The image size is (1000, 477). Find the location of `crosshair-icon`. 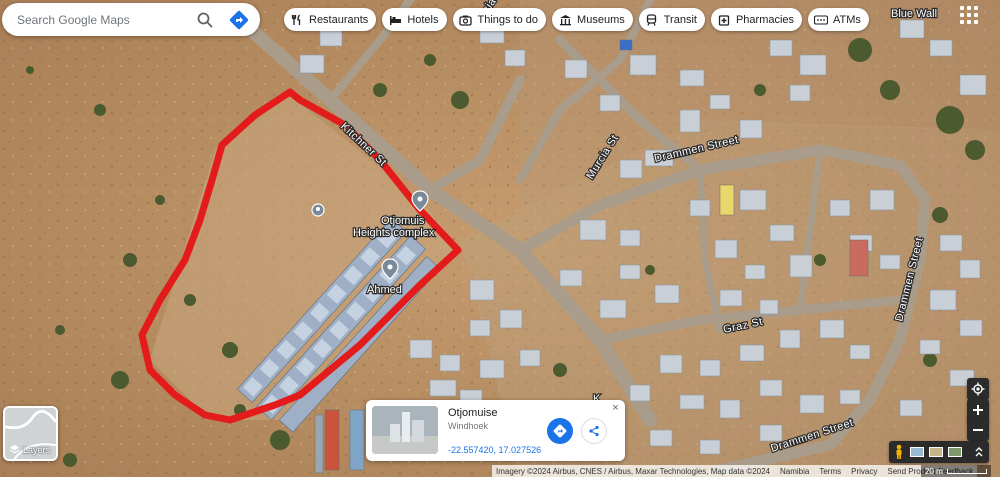

crosshair-icon is located at coordinates (978, 389).